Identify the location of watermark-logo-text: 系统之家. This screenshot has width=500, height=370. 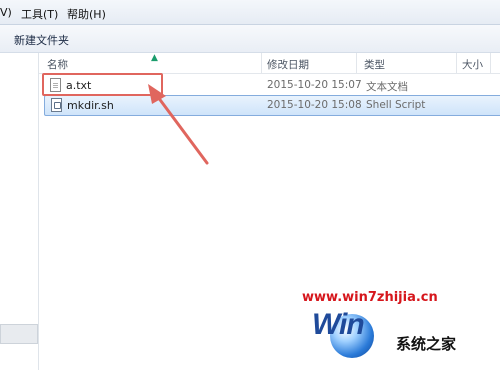
(426, 344).